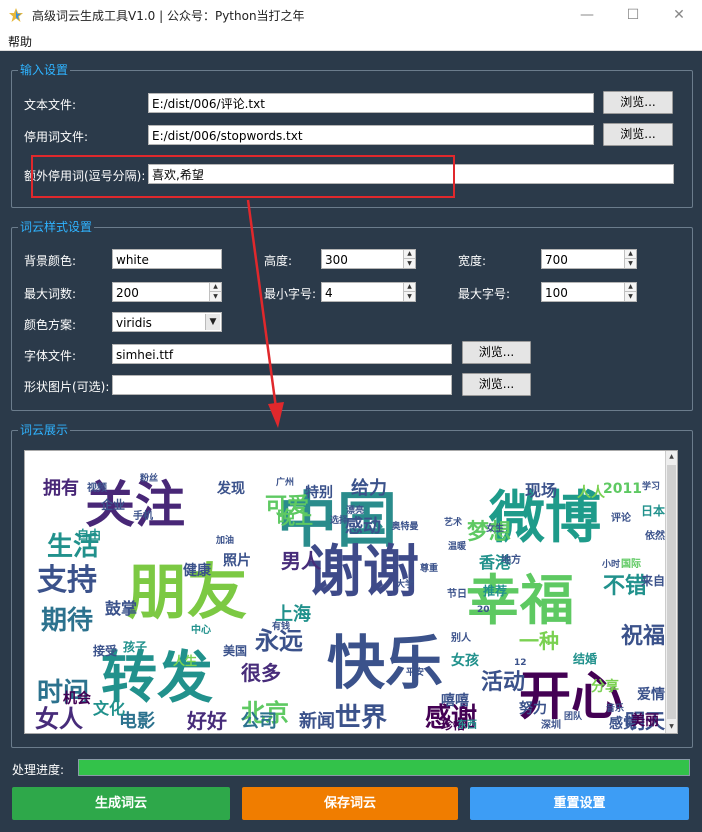  Describe the element at coordinates (319, 493) in the screenshot. I see `wordcloud-word: 特别` at that location.